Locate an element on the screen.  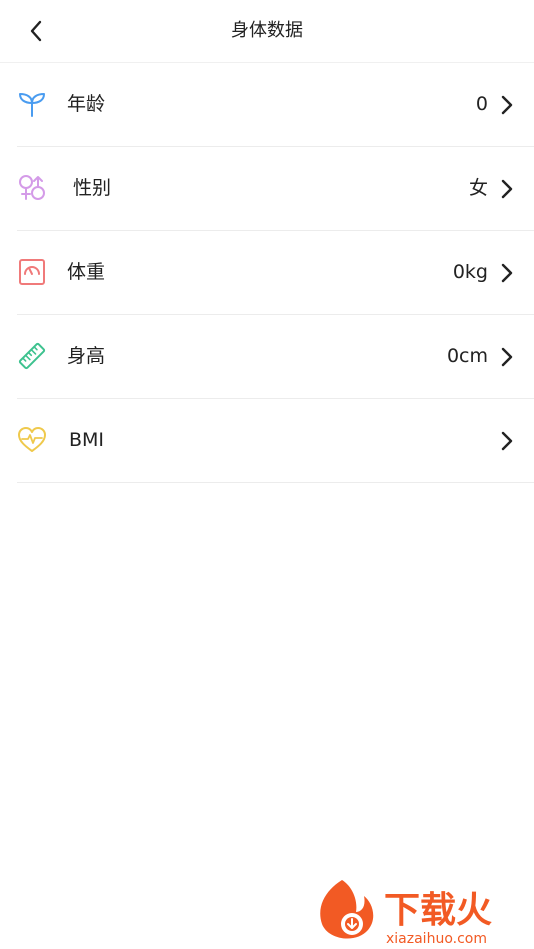
age-label: 年龄 is located at coordinates (86, 104).